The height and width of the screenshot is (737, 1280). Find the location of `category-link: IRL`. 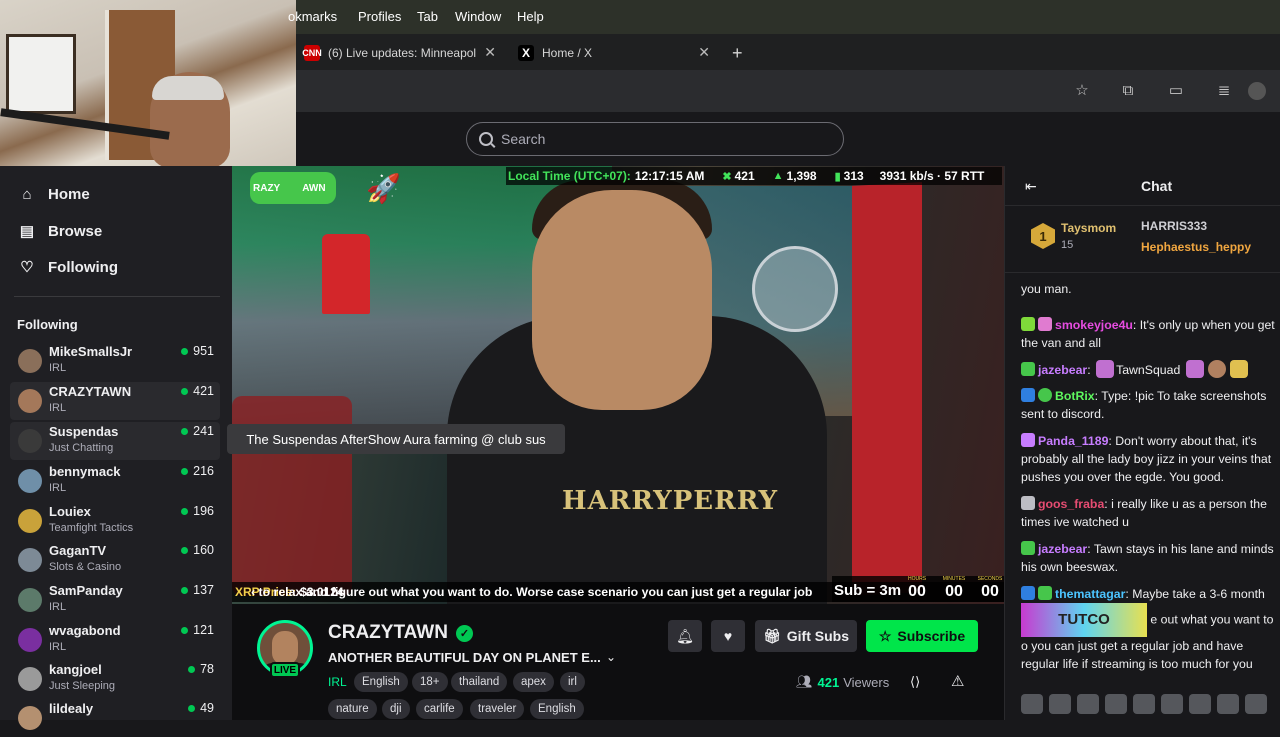

category-link: IRL is located at coordinates (337, 682).